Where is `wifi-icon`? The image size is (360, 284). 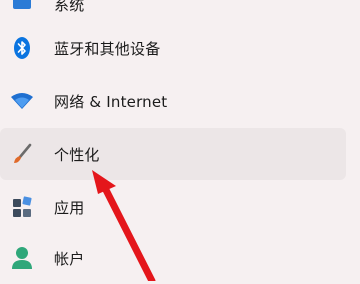
wifi-icon is located at coordinates (22, 101).